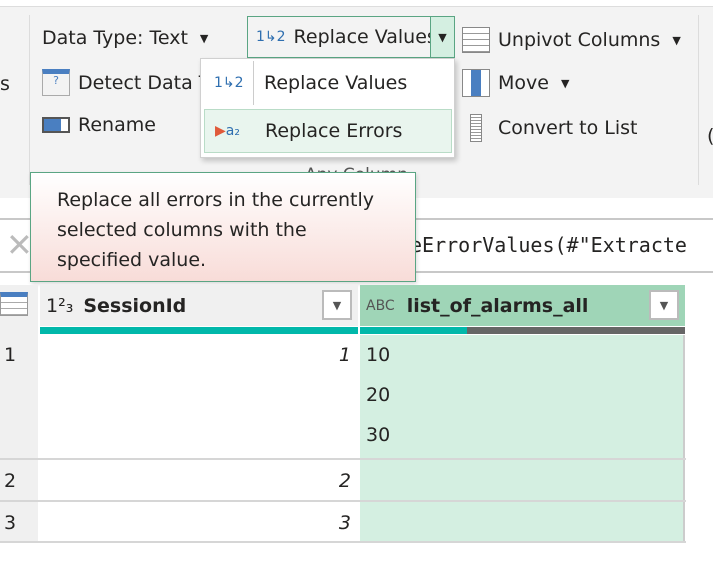 This screenshot has height=575, width=713. What do you see at coordinates (710, 136) in the screenshot?
I see `partial-label: (` at bounding box center [710, 136].